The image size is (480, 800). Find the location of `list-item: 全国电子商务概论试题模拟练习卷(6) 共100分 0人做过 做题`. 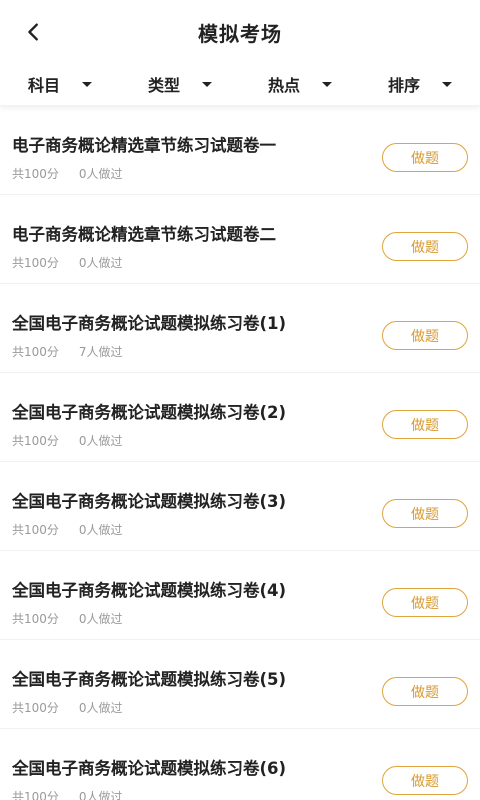

list-item: 全国电子商务概论试题模拟练习卷(6) 共100分 0人做过 做题 is located at coordinates (240, 764).